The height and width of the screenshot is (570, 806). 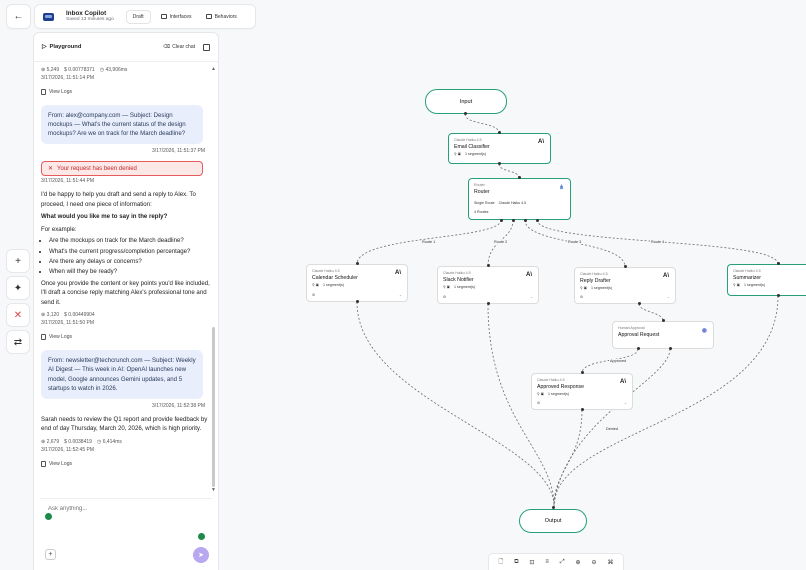 I want to click on note-icon: ⧉, so click(x=516, y=562).